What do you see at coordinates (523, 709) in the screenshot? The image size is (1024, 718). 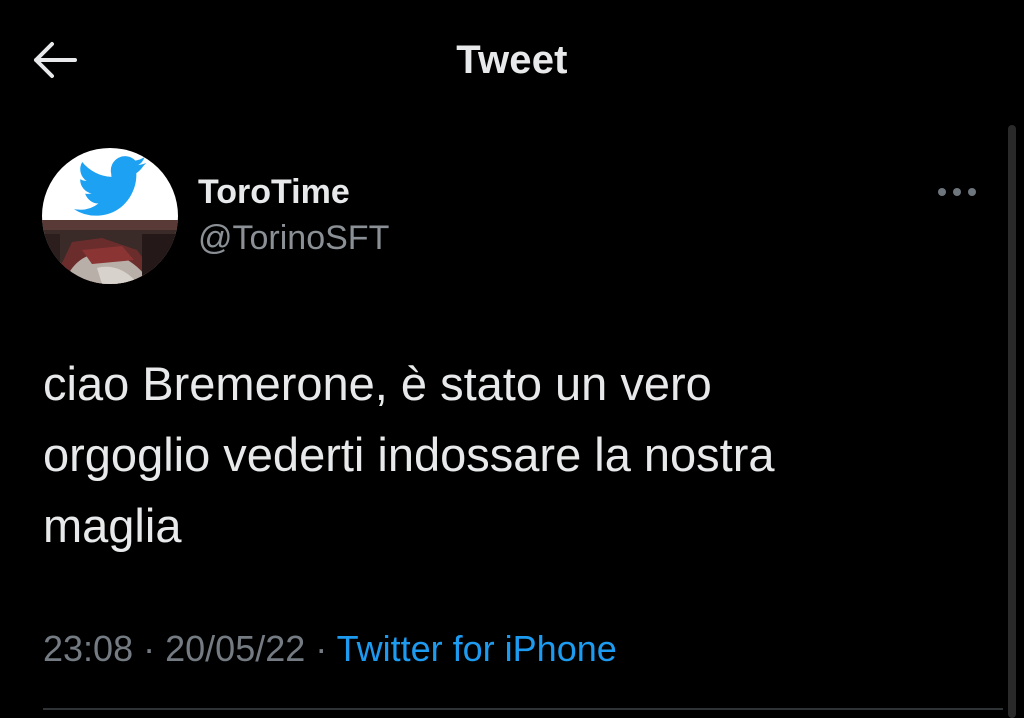 I see `divider` at bounding box center [523, 709].